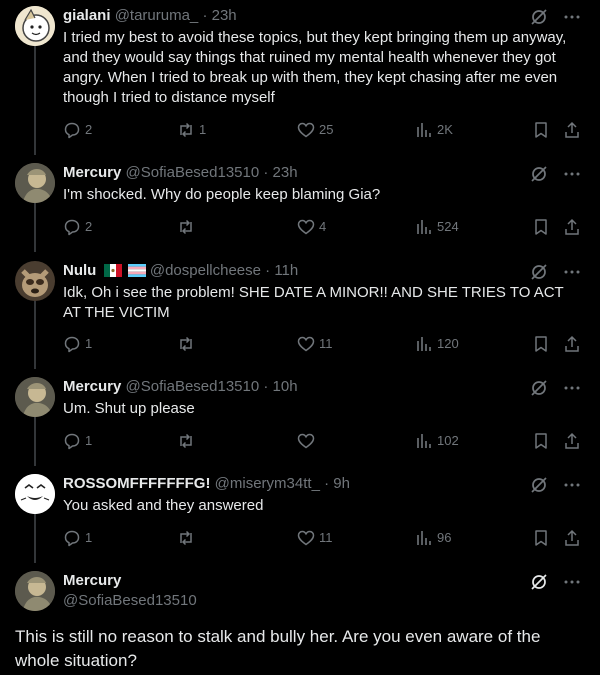  Describe the element at coordinates (434, 130) in the screenshot. I see `views-button: 2K` at that location.